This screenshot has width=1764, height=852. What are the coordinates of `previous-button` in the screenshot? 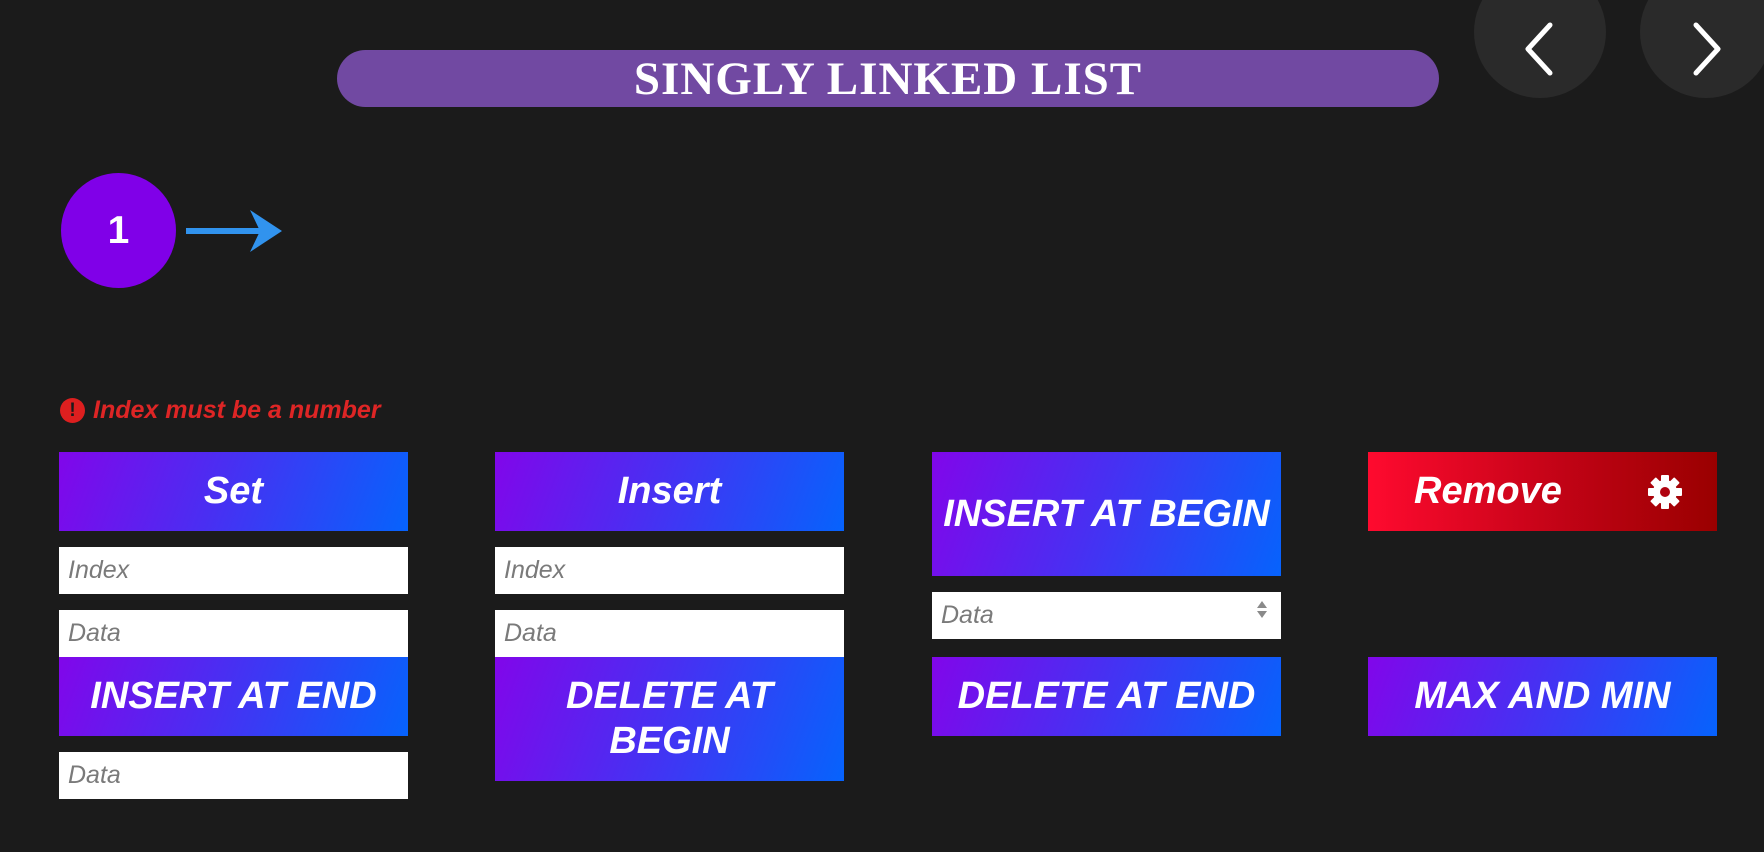 It's located at (1540, 49).